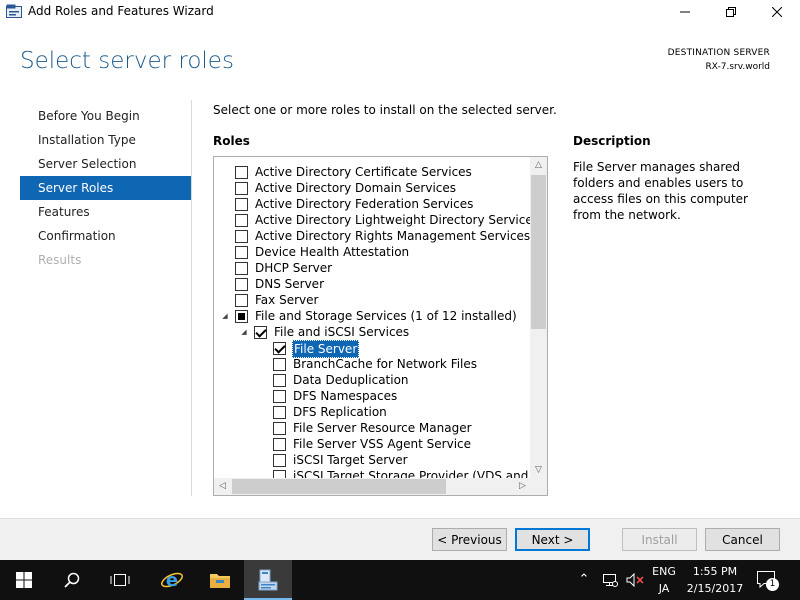  Describe the element at coordinates (268, 580) in the screenshot. I see `server-manager-button` at that location.